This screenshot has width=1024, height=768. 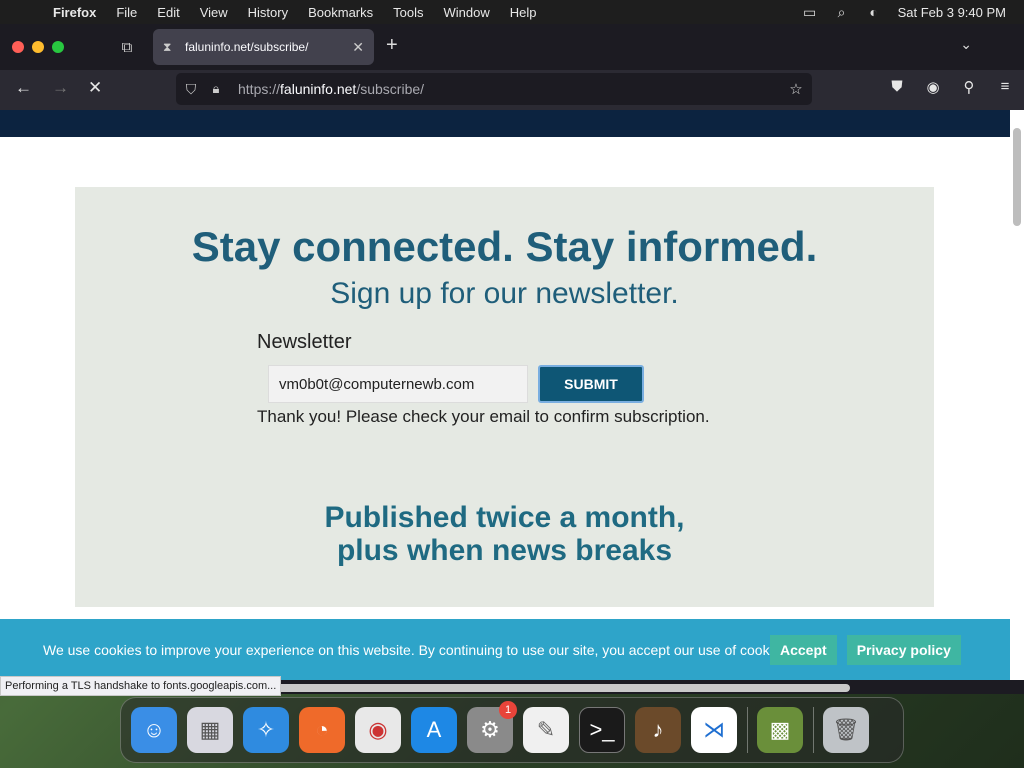 I want to click on menu-tools: Tools, so click(x=408, y=12).